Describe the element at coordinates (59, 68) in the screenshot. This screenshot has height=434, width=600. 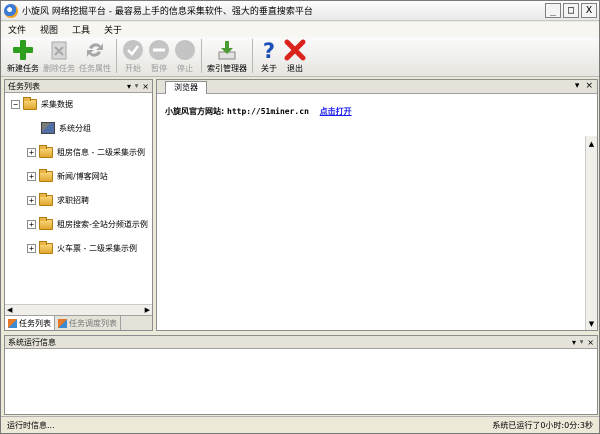
I see `delete-task-label: 删除任务` at that location.